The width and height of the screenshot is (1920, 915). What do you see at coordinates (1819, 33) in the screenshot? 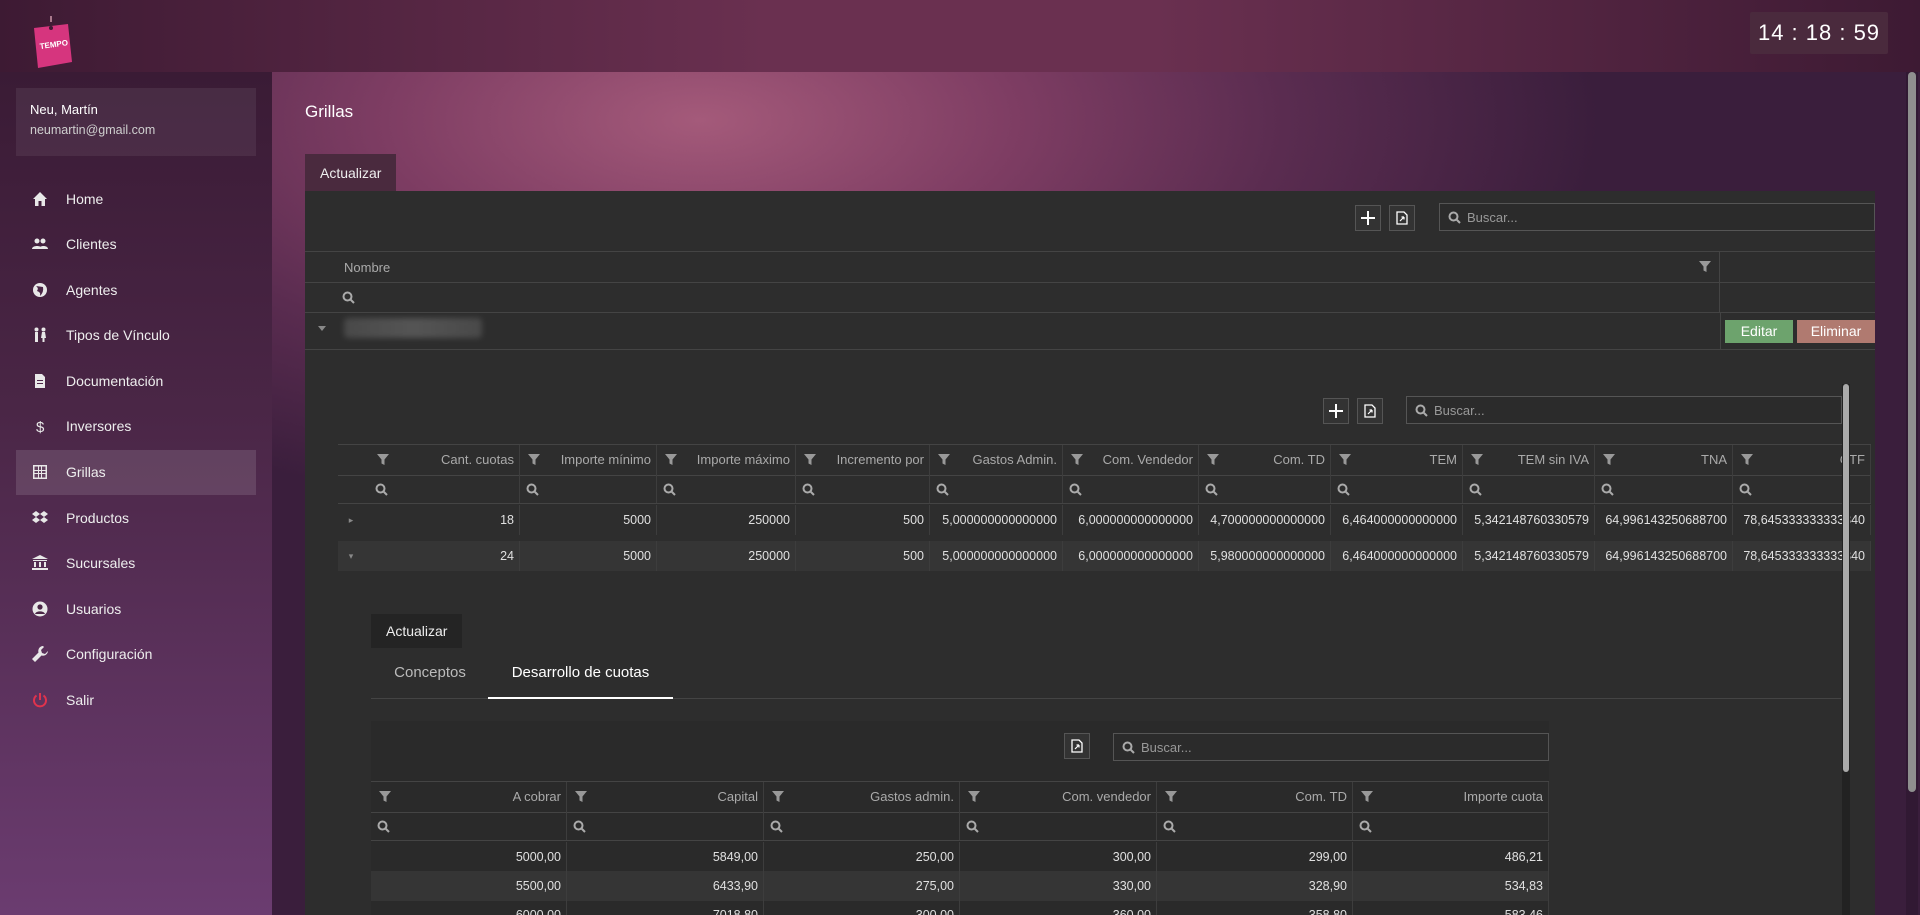
I see `clock: 14 : 18 : 59` at bounding box center [1819, 33].